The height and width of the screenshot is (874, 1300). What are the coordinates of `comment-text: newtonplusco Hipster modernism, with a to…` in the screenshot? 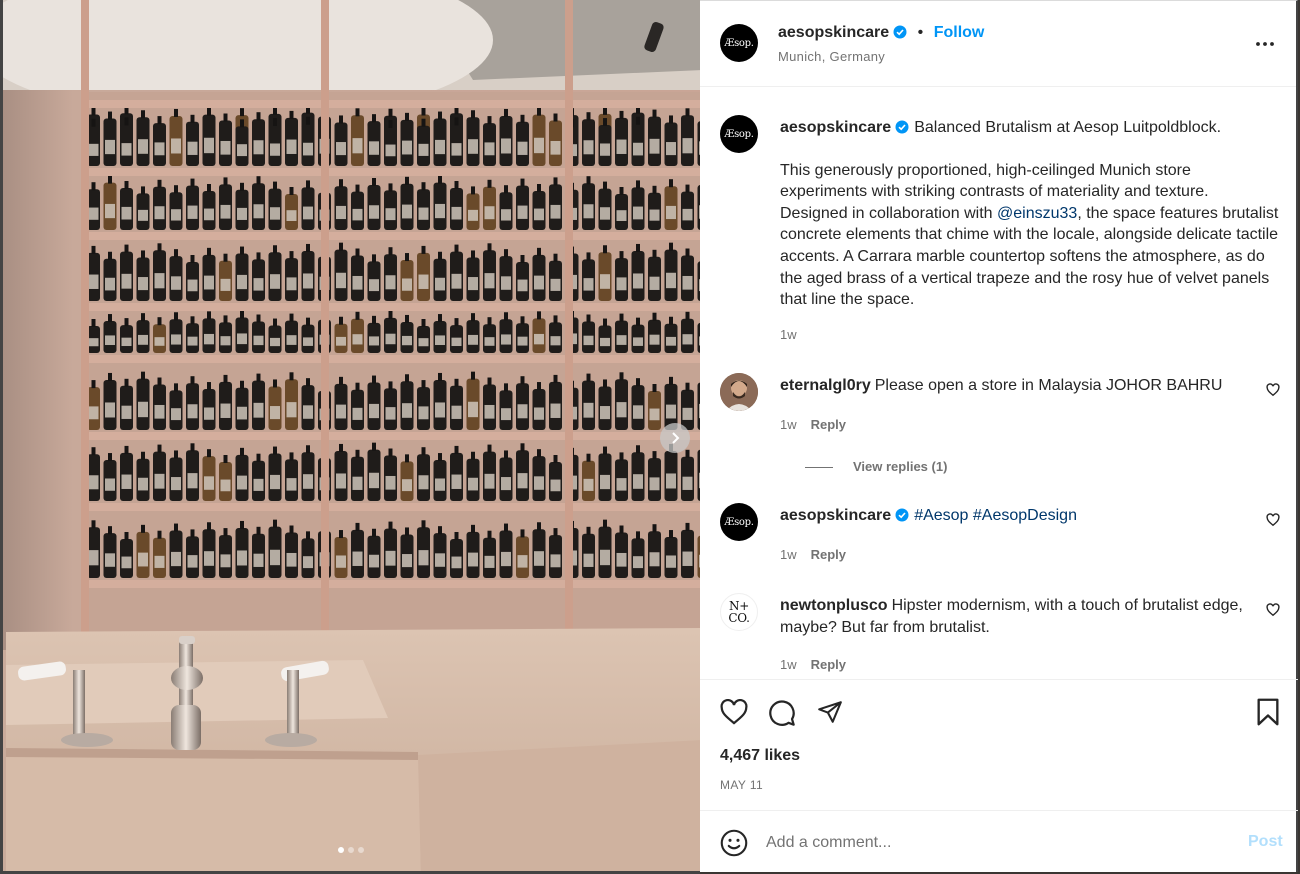 It's located at (1030, 616).